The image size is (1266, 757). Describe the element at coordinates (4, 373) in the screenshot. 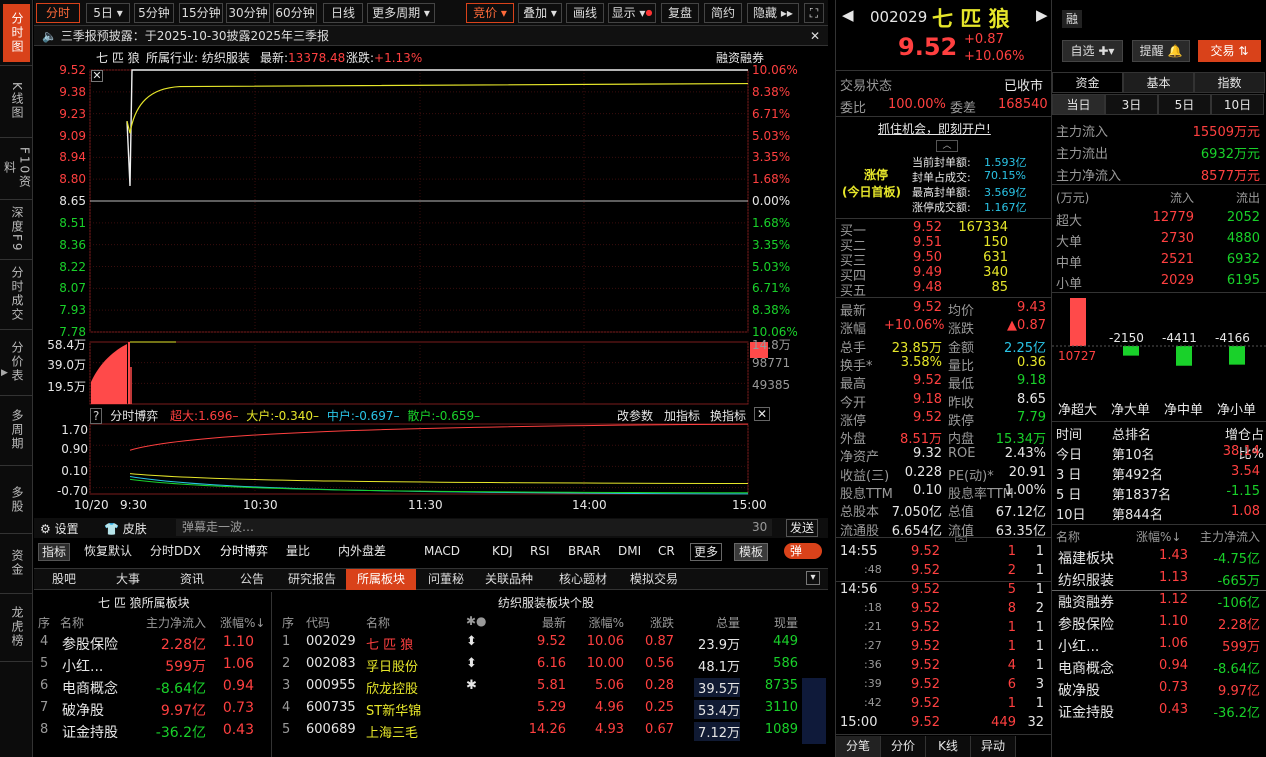

I see `collapse-left-icon: ▶` at that location.